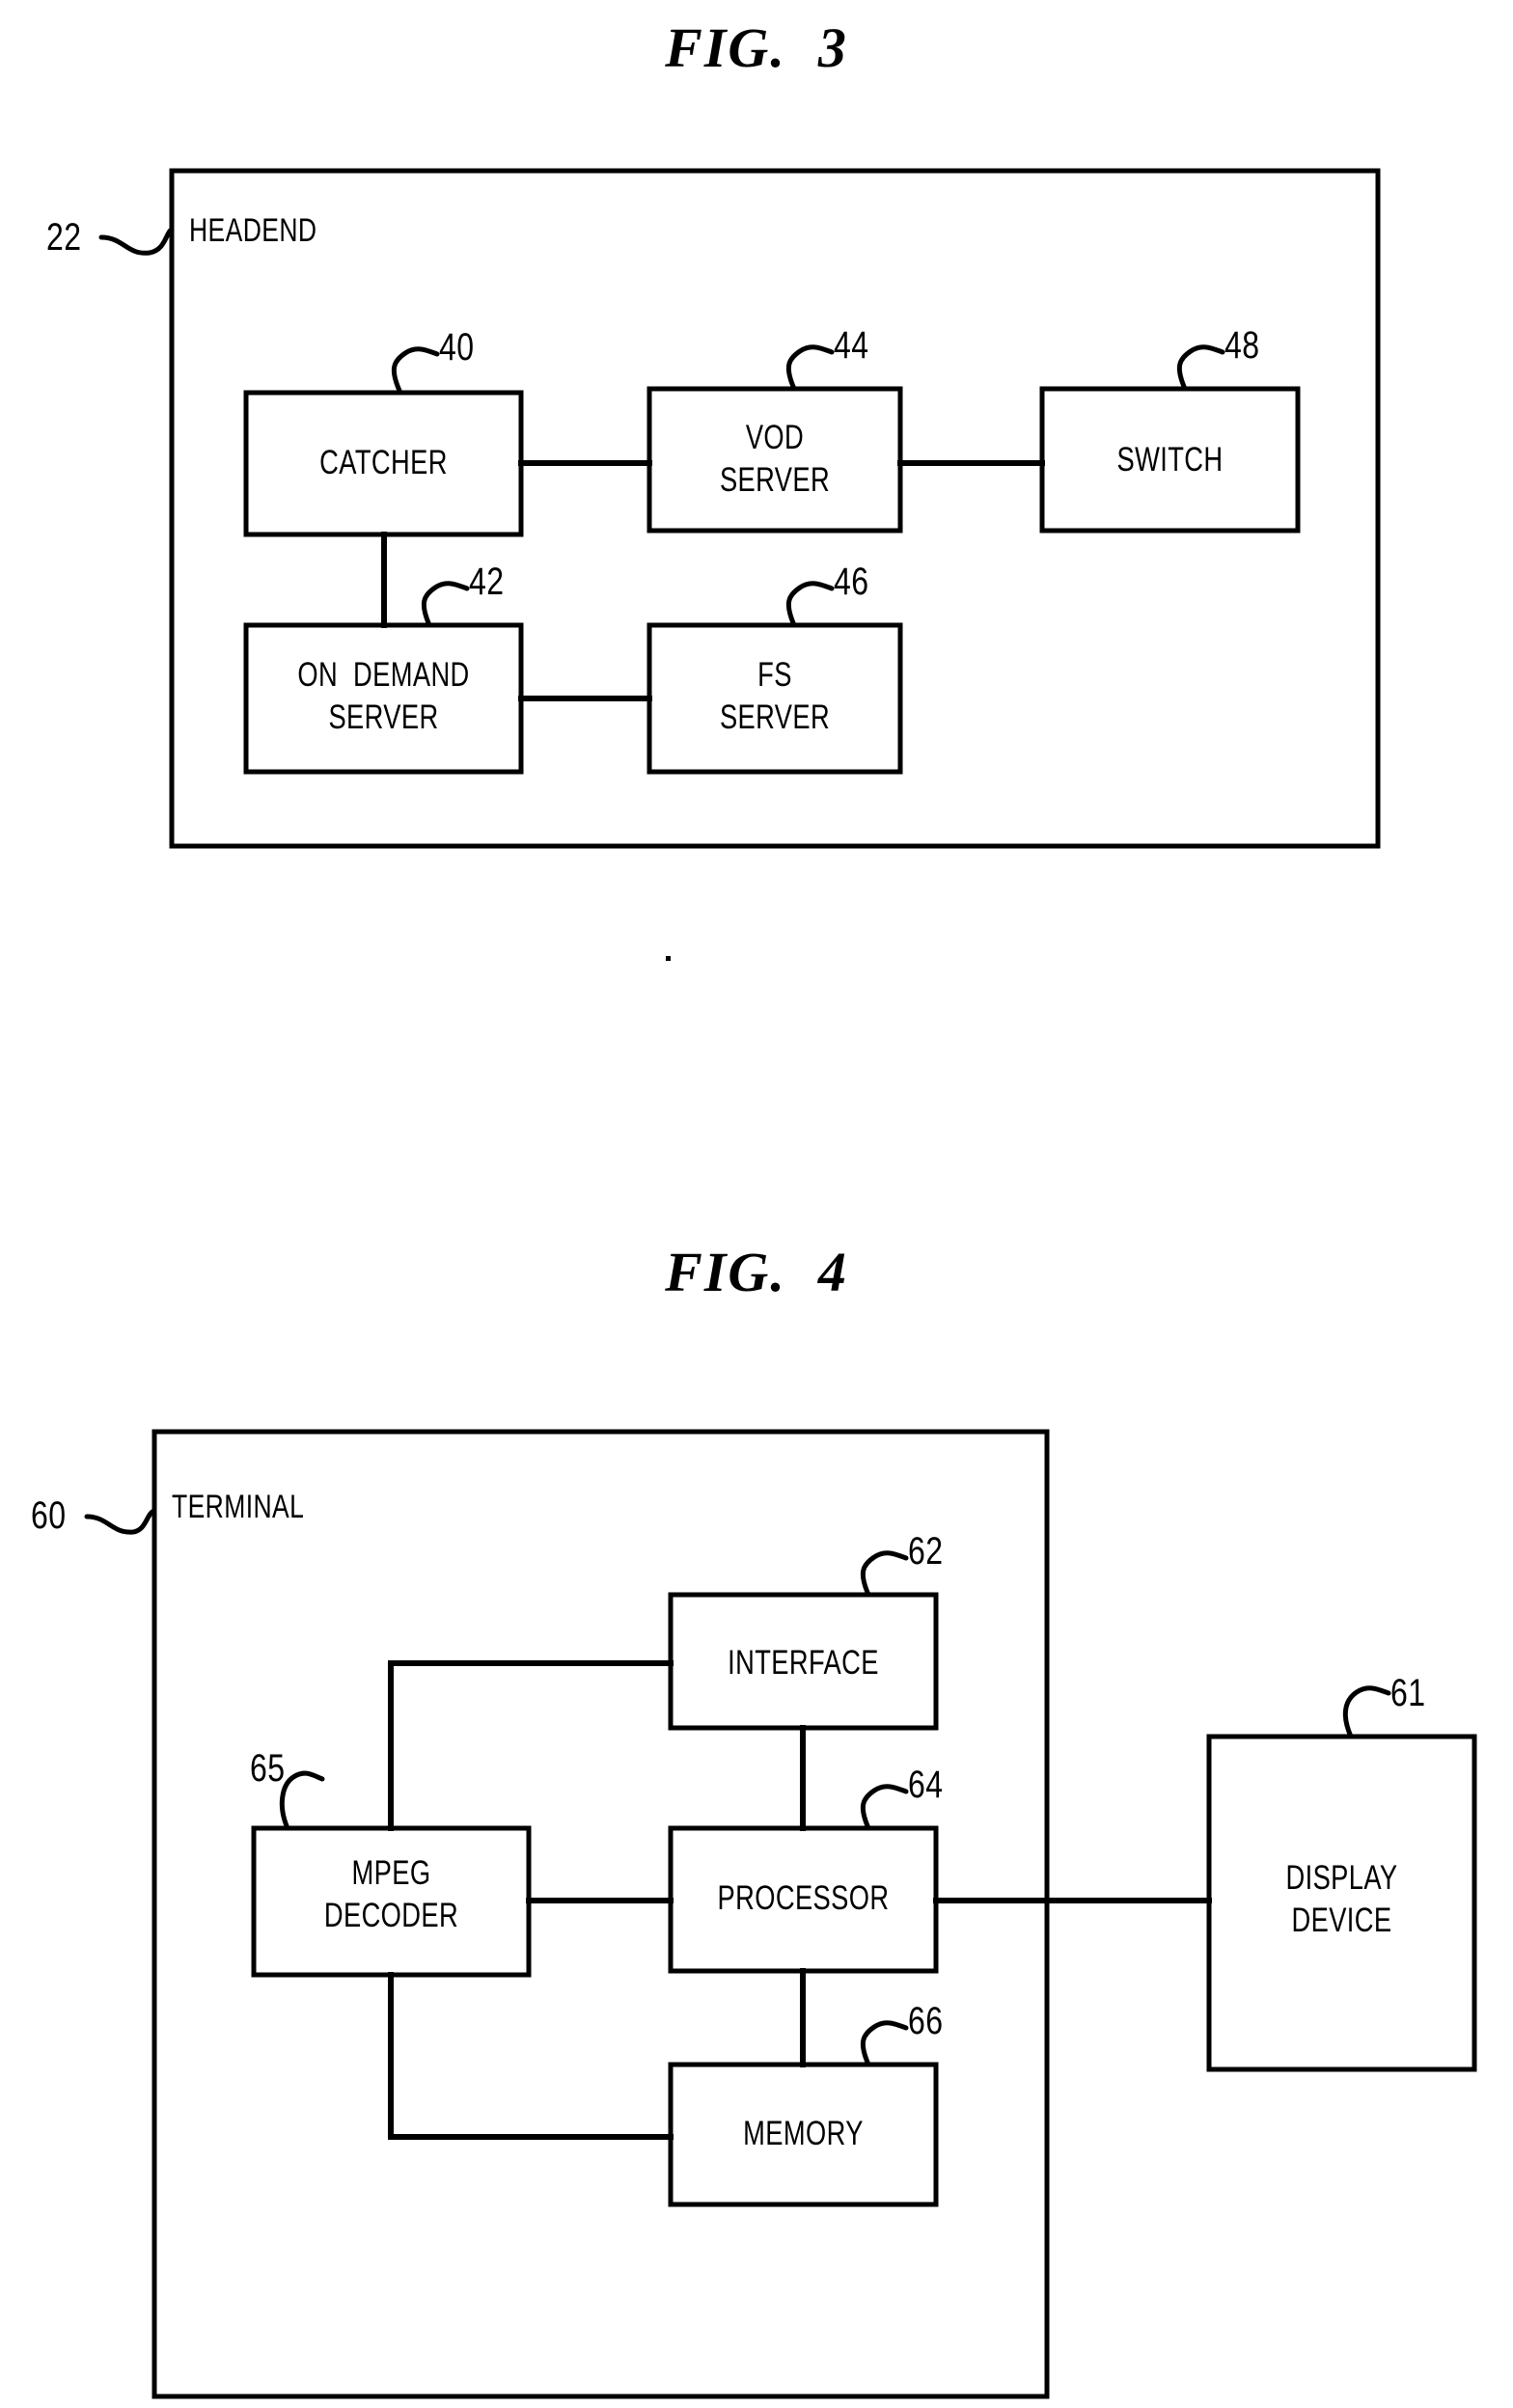  I want to click on processor-label: PROCESSOR, so click(803, 1898).